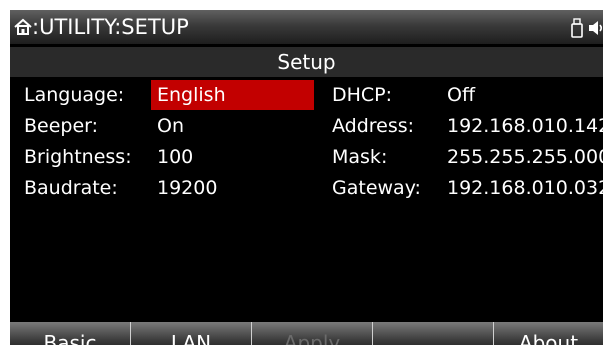 The width and height of the screenshot is (606, 345). I want to click on baudrate-value: 19200, so click(187, 188).